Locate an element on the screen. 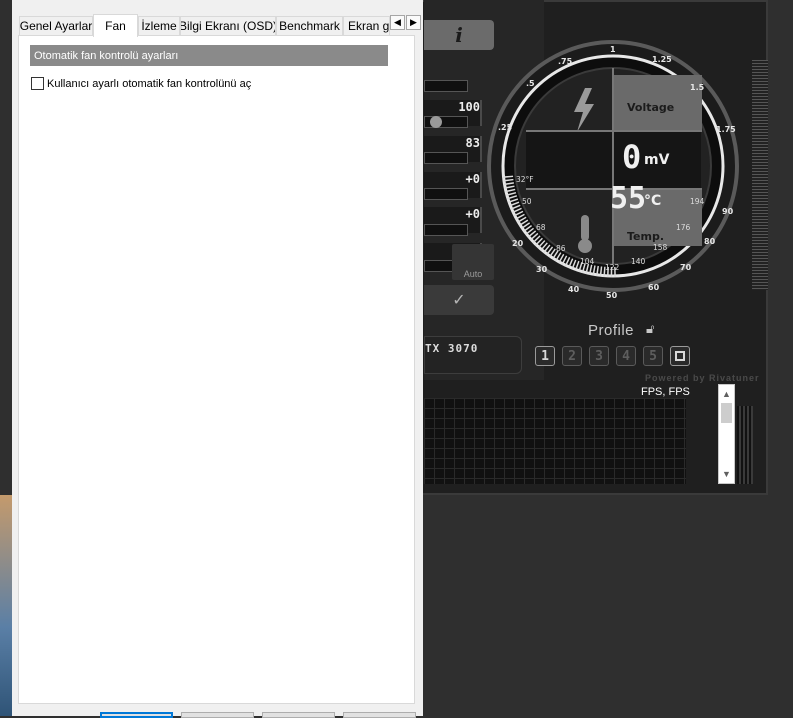 Image resolution: width=793 pixels, height=718 pixels. scale-tick: 122 is located at coordinates (612, 267).